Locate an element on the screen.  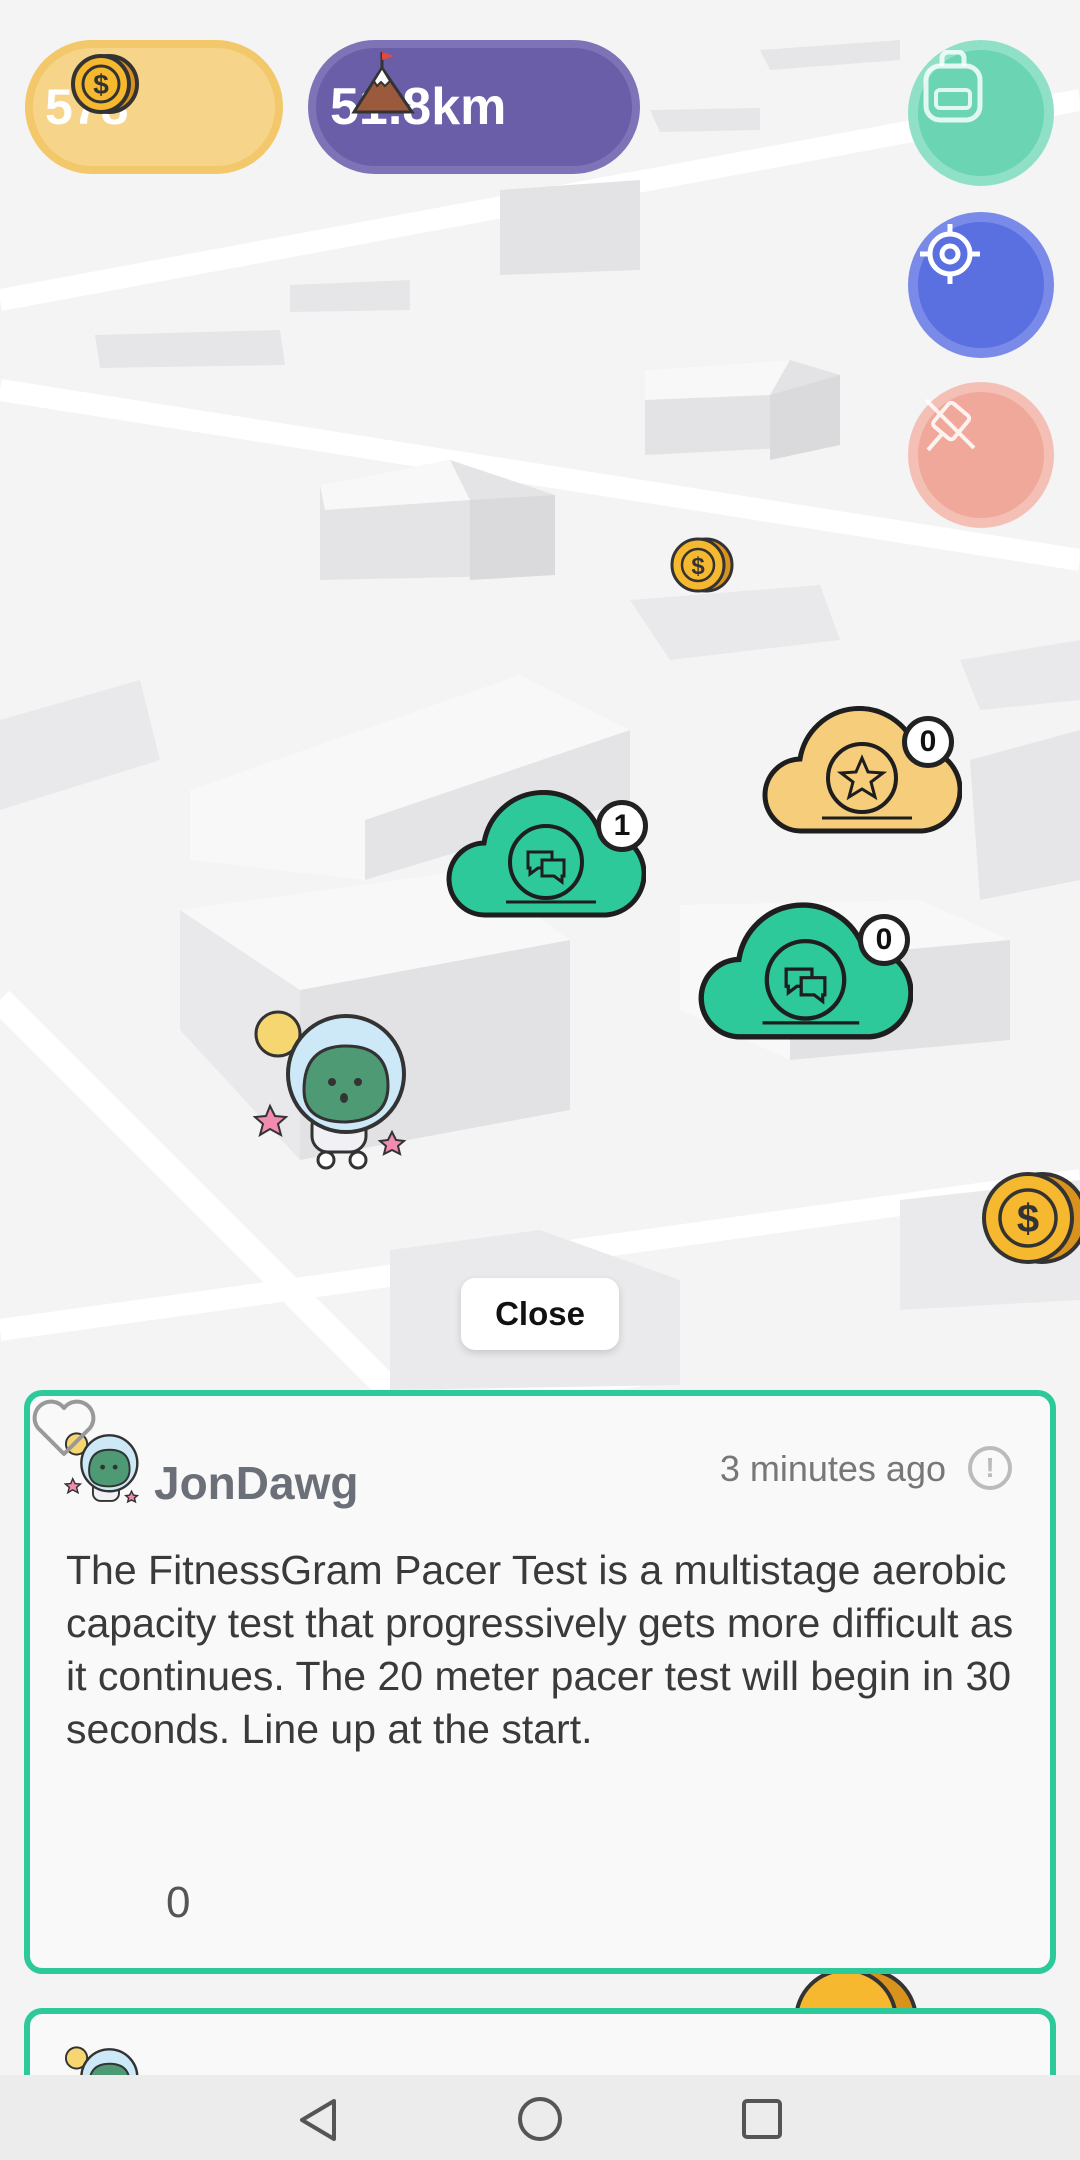
chat-cloud-marker: 1 is located at coordinates (551, 857).